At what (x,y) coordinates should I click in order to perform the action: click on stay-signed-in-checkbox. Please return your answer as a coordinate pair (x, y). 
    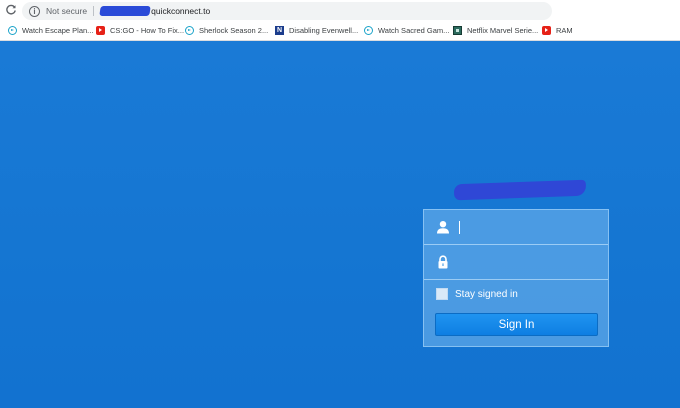
    Looking at the image, I should click on (442, 294).